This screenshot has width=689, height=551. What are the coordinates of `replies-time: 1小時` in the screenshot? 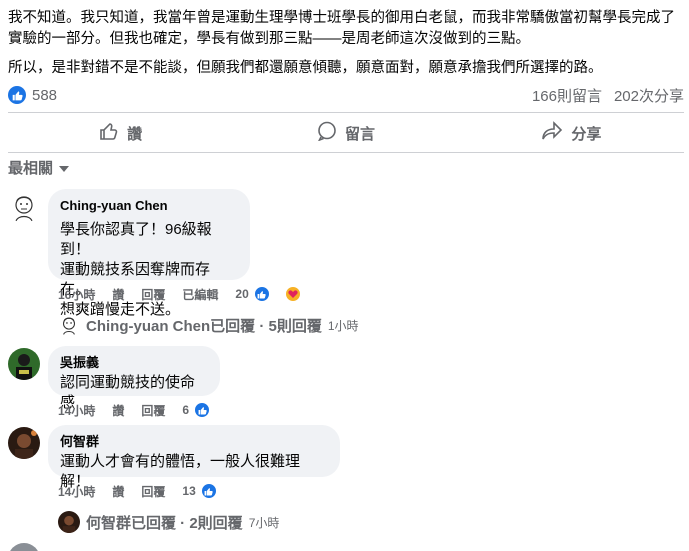 It's located at (343, 325).